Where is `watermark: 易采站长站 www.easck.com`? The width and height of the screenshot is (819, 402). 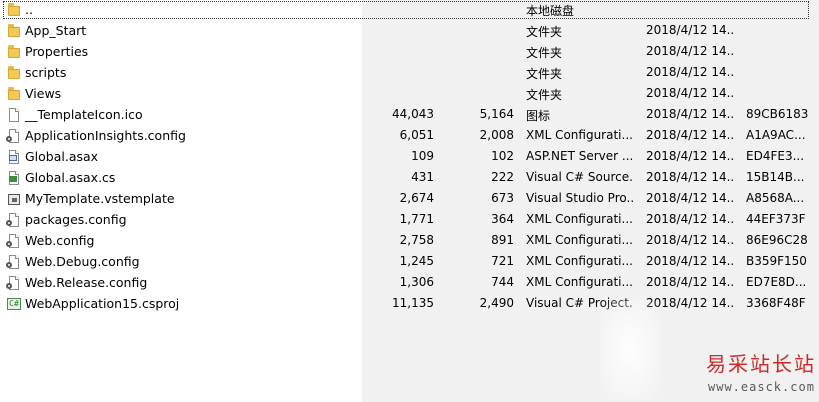 watermark: 易采站长站 www.easck.com is located at coordinates (758, 370).